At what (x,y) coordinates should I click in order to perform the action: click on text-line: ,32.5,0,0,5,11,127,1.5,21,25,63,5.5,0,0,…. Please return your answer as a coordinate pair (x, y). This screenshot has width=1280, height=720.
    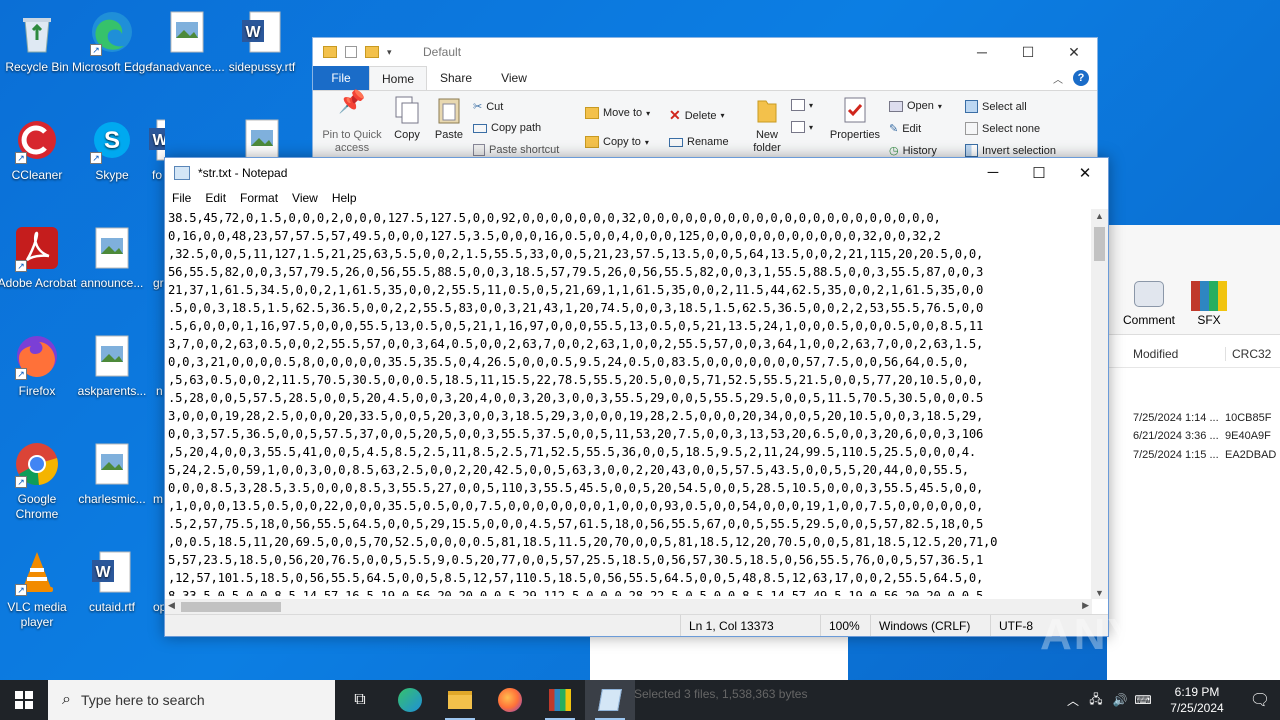
    Looking at the image, I should click on (576, 254).